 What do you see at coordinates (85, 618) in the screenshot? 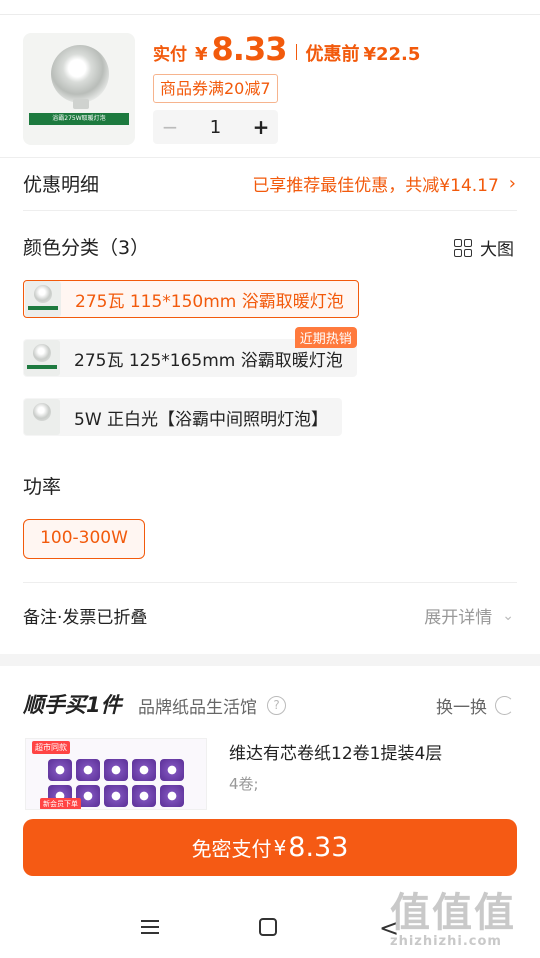
I see `notes-invoice-label: 备注·发票已折叠` at bounding box center [85, 618].